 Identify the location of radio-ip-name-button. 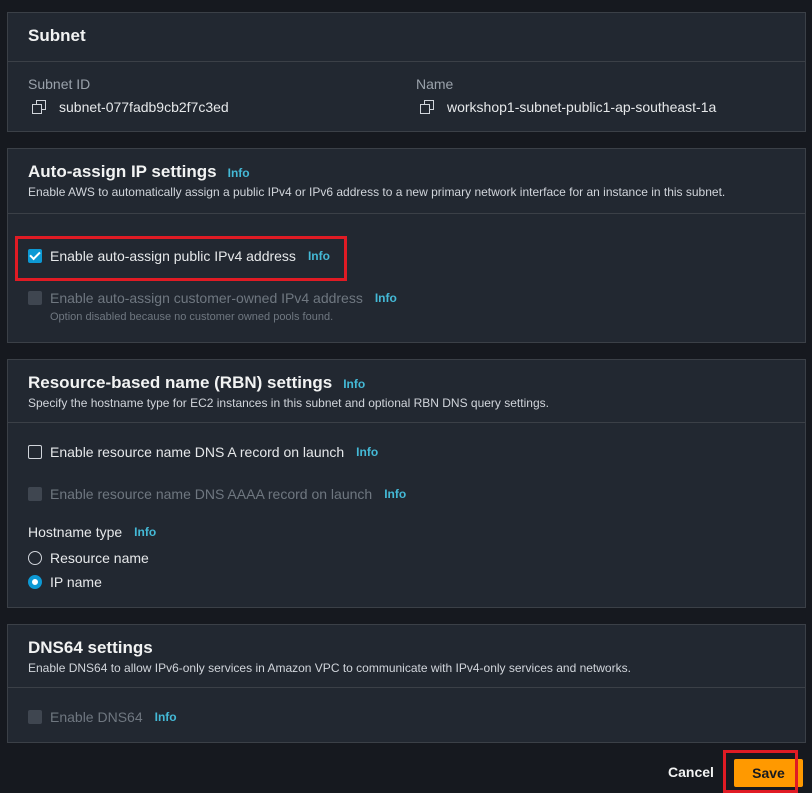
(35, 582).